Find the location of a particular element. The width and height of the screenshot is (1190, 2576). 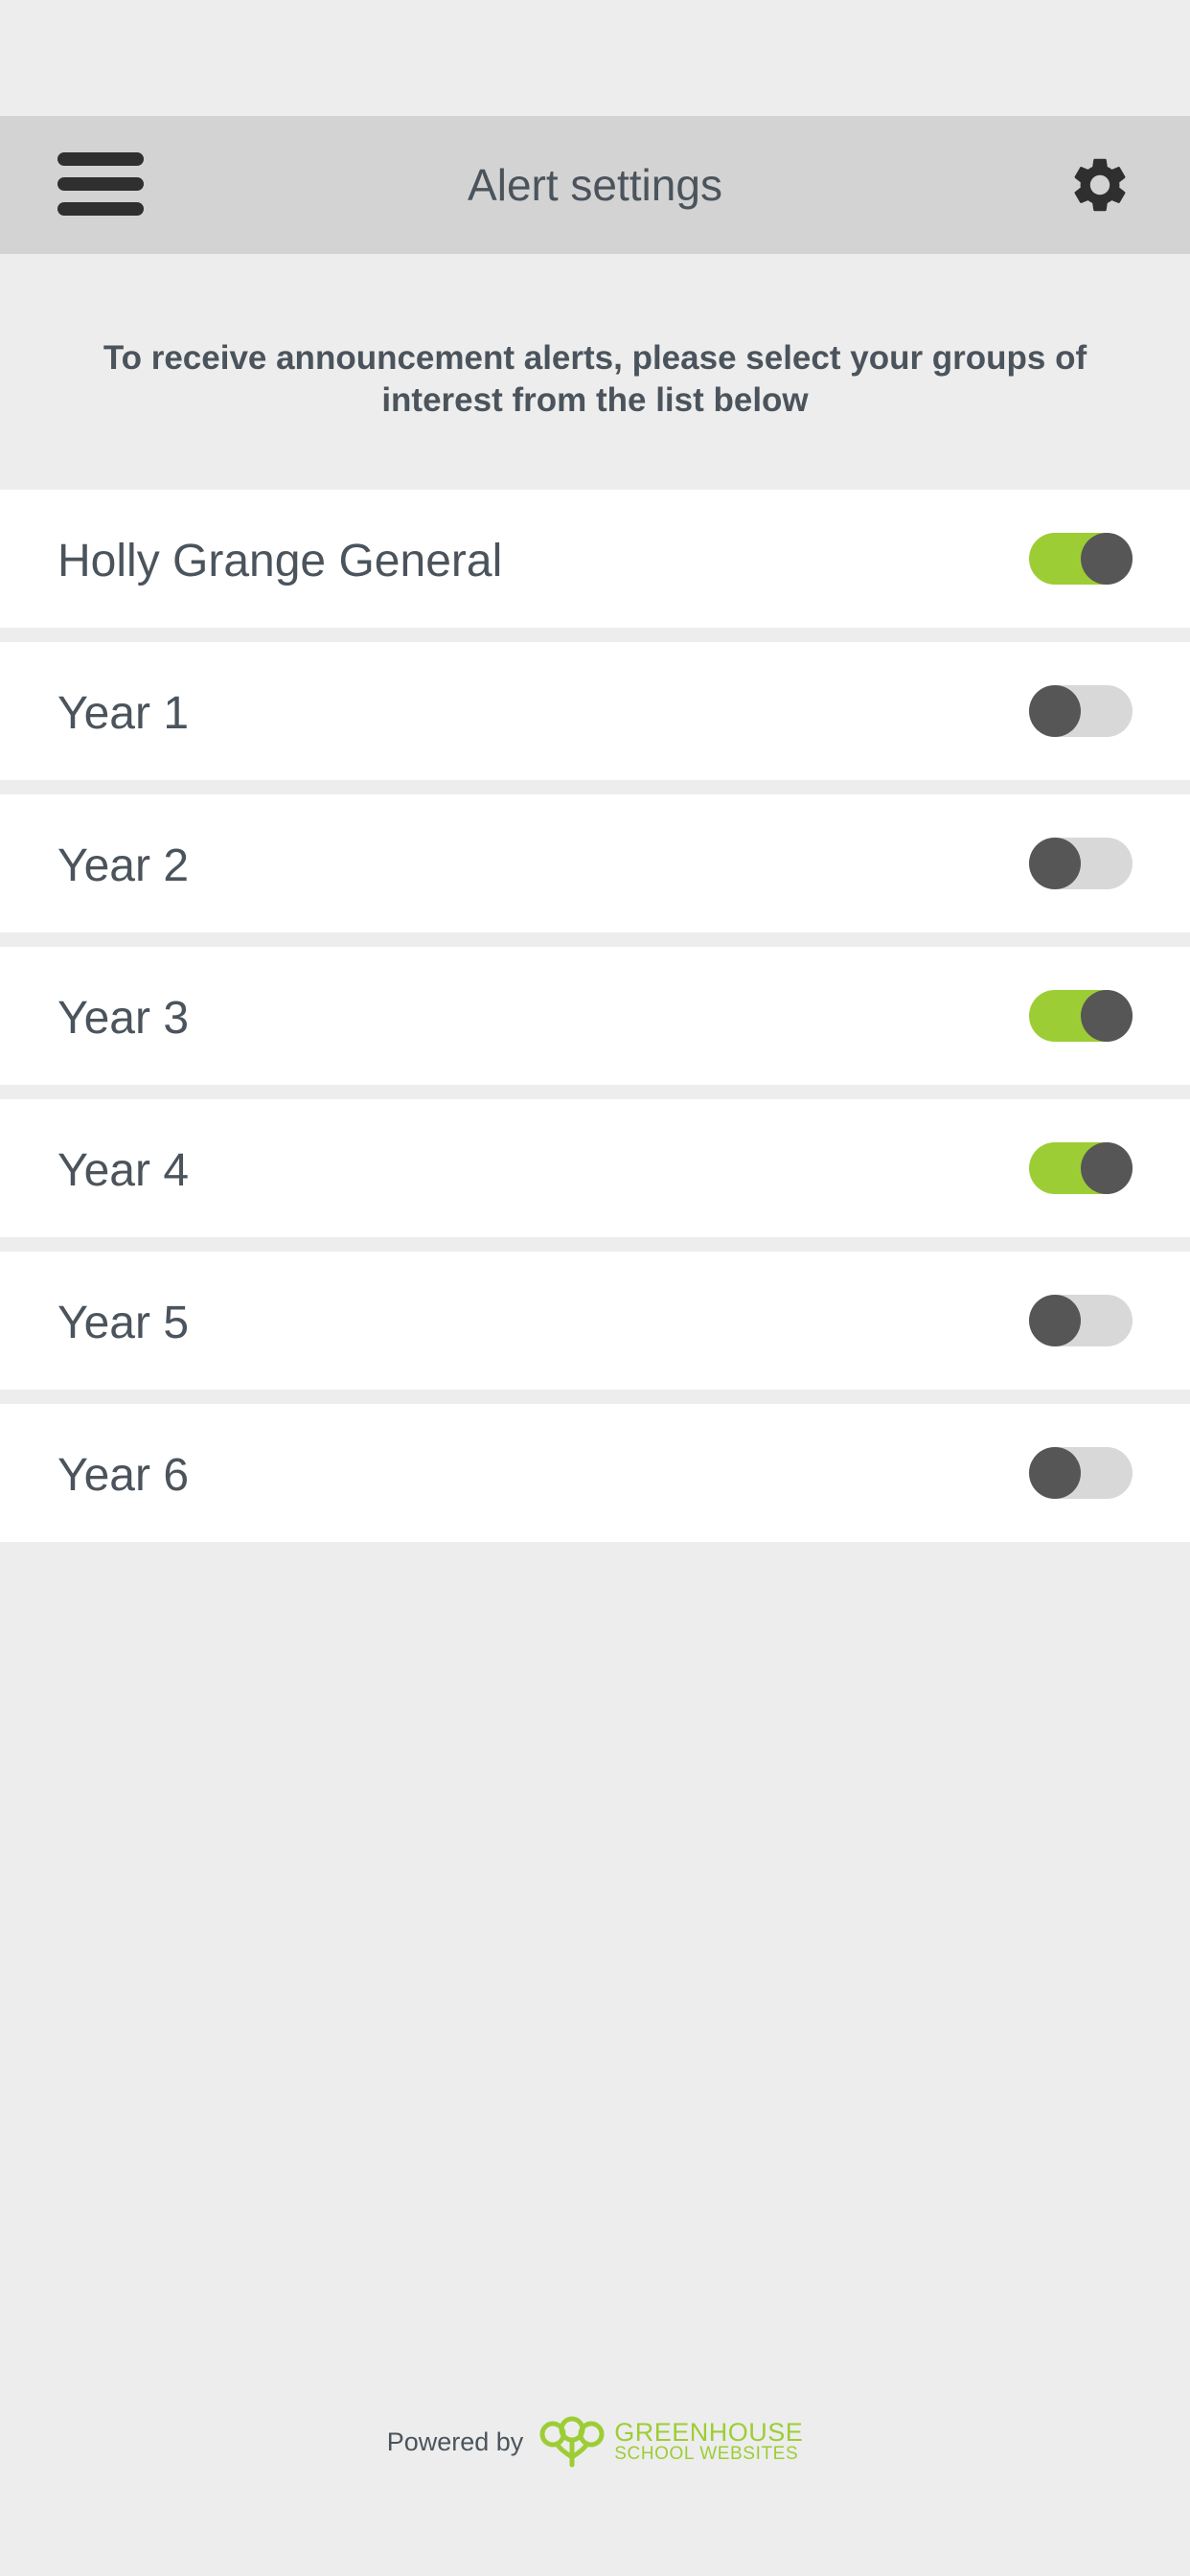

group-label: Holly Grange General is located at coordinates (280, 561).